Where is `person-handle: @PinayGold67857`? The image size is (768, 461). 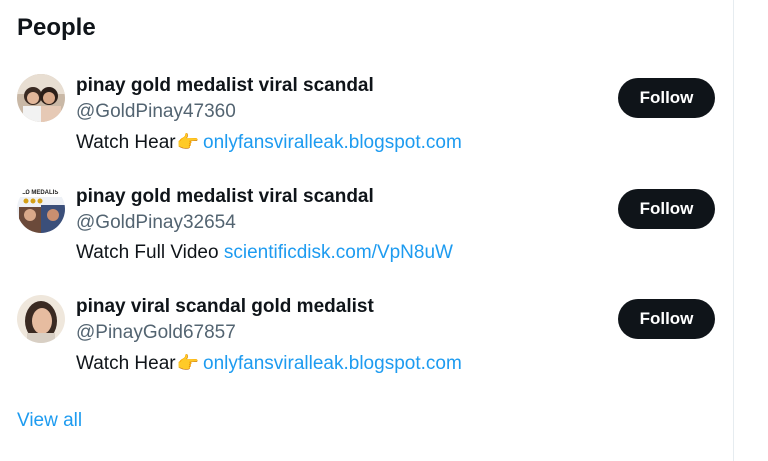 person-handle: @PinayGold67857 is located at coordinates (336, 333).